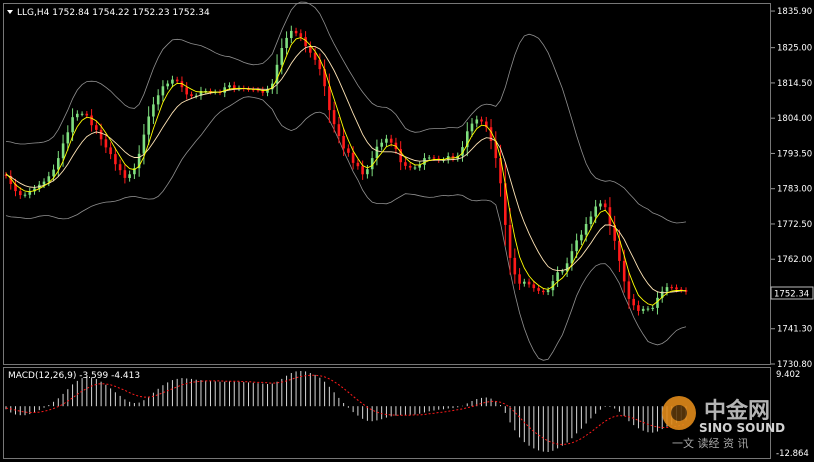 The height and width of the screenshot is (462, 814). Describe the element at coordinates (794, 154) in the screenshot. I see `price-tick-label: 1793.50` at that location.